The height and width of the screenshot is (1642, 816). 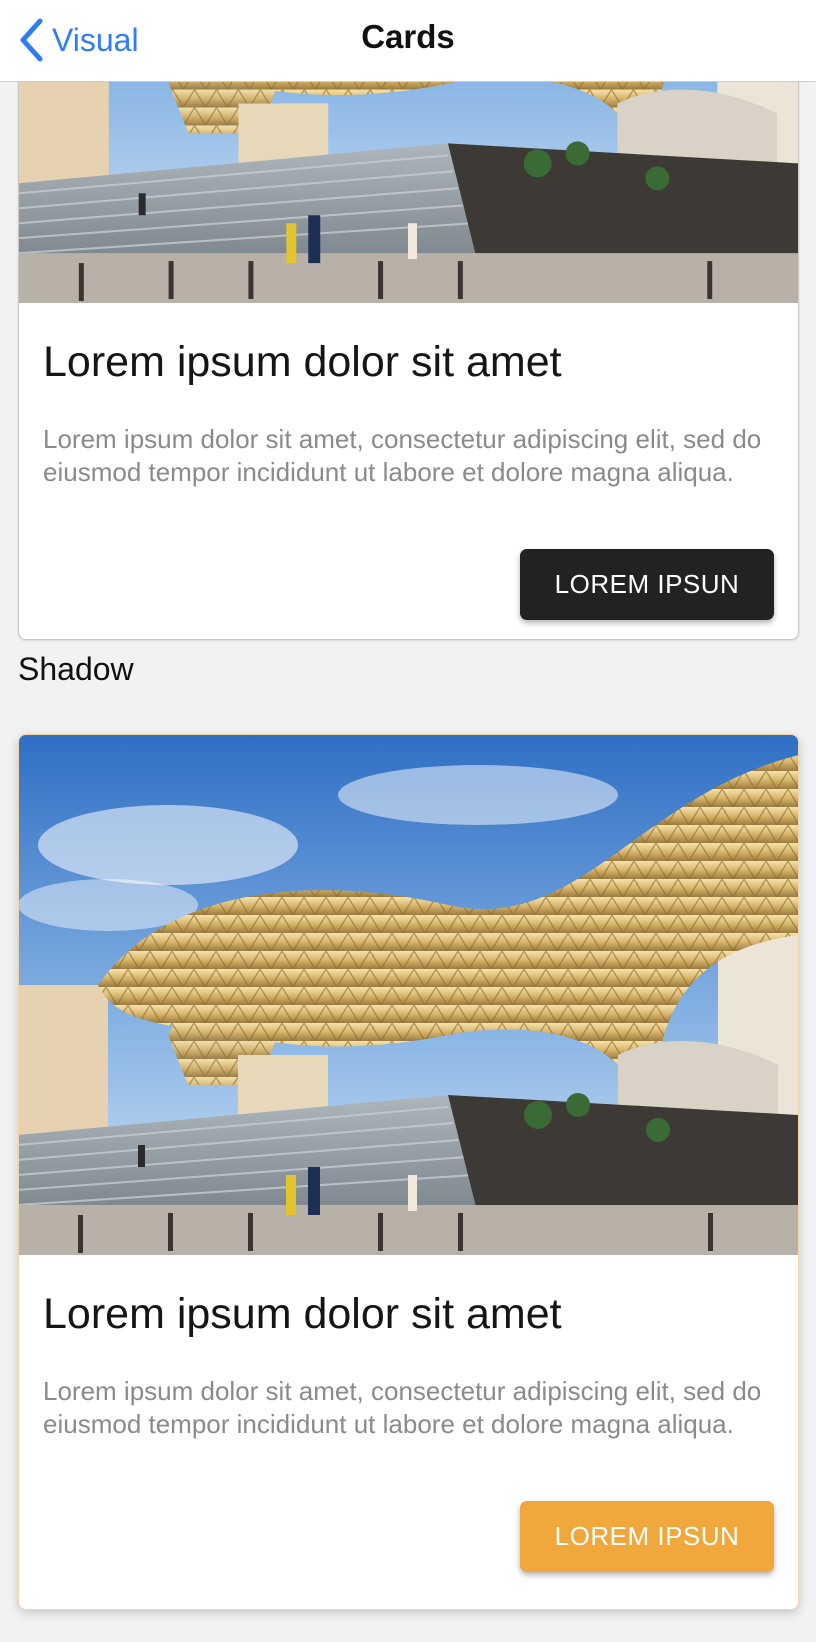 I want to click on section-label-shadow: Shadow, so click(x=76, y=669).